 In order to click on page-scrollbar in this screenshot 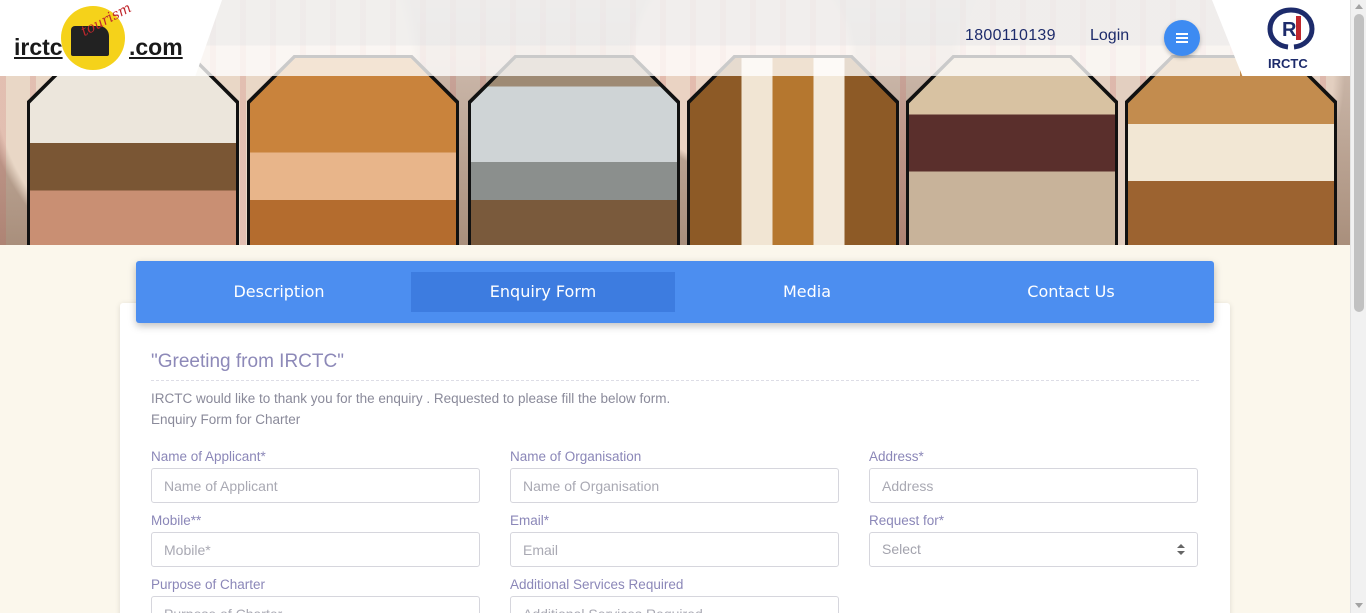, I will do `click(1358, 306)`.